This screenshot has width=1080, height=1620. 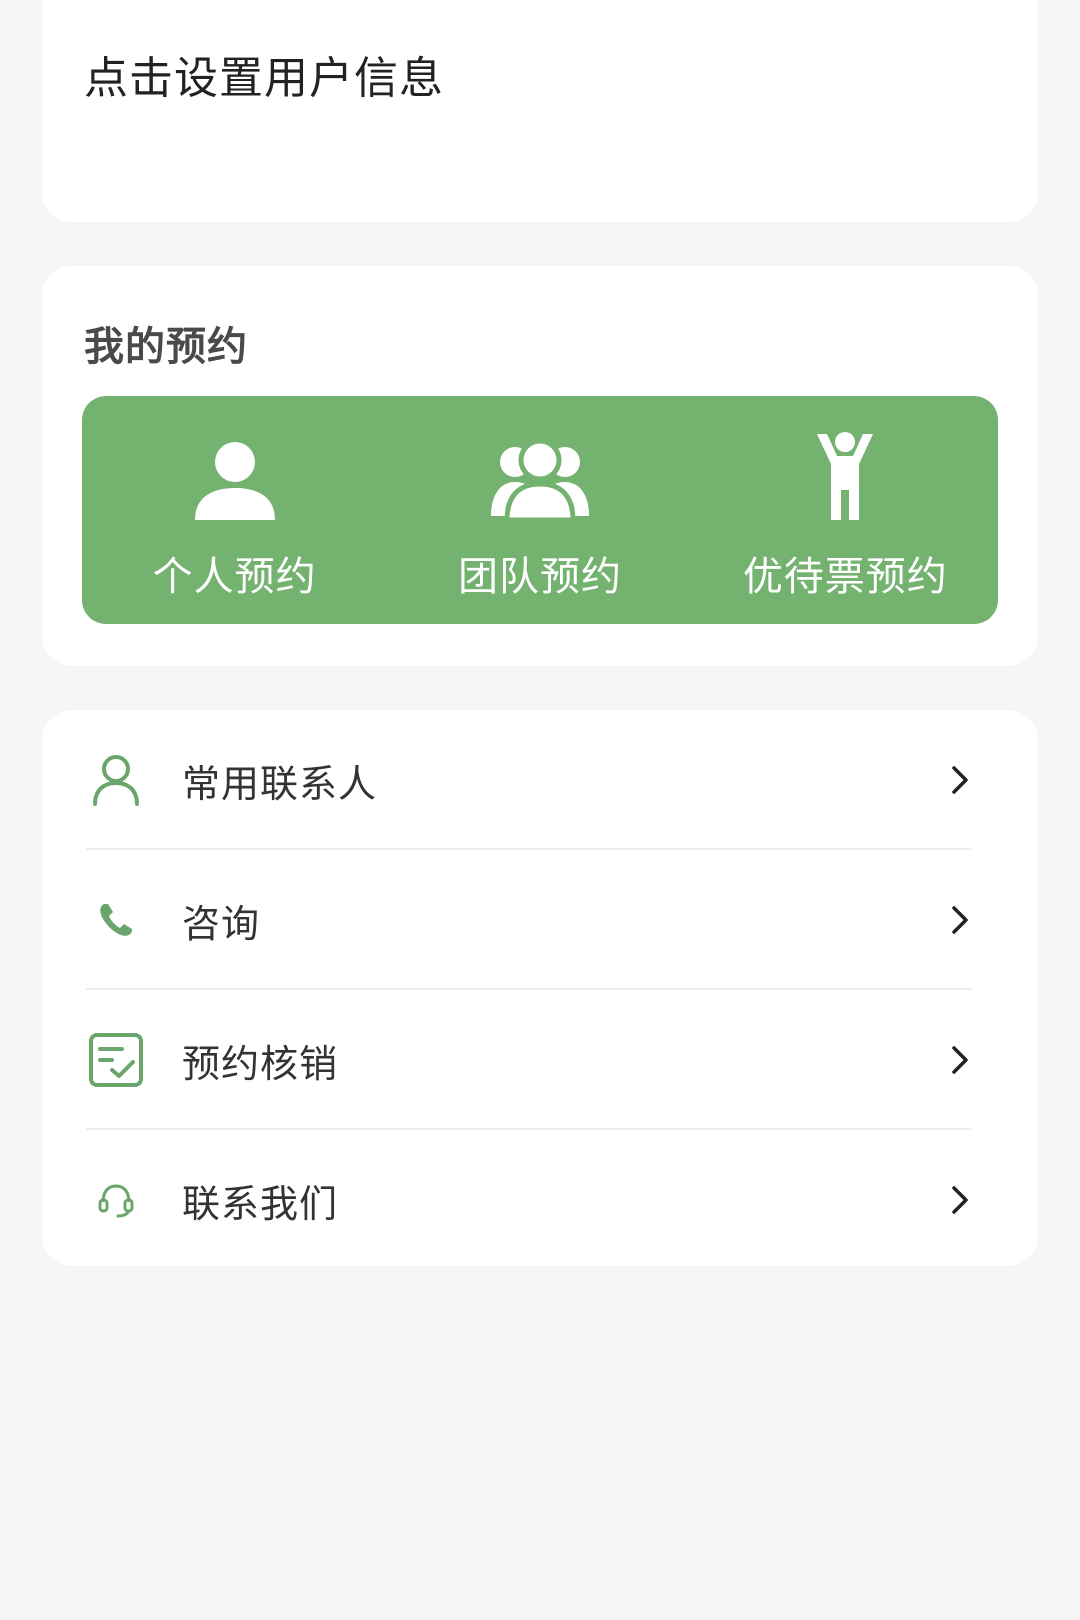 I want to click on profile-card: 点击设置用户信息, so click(x=540, y=111).